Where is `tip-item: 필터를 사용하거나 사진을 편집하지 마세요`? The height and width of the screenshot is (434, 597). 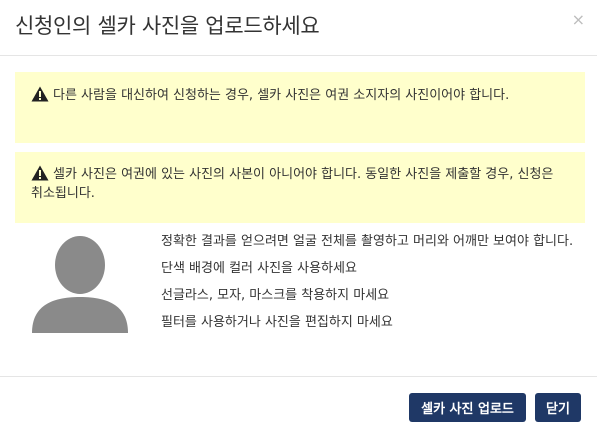
tip-item: 필터를 사용하거나 사진을 편집하지 마세요 is located at coordinates (277, 322).